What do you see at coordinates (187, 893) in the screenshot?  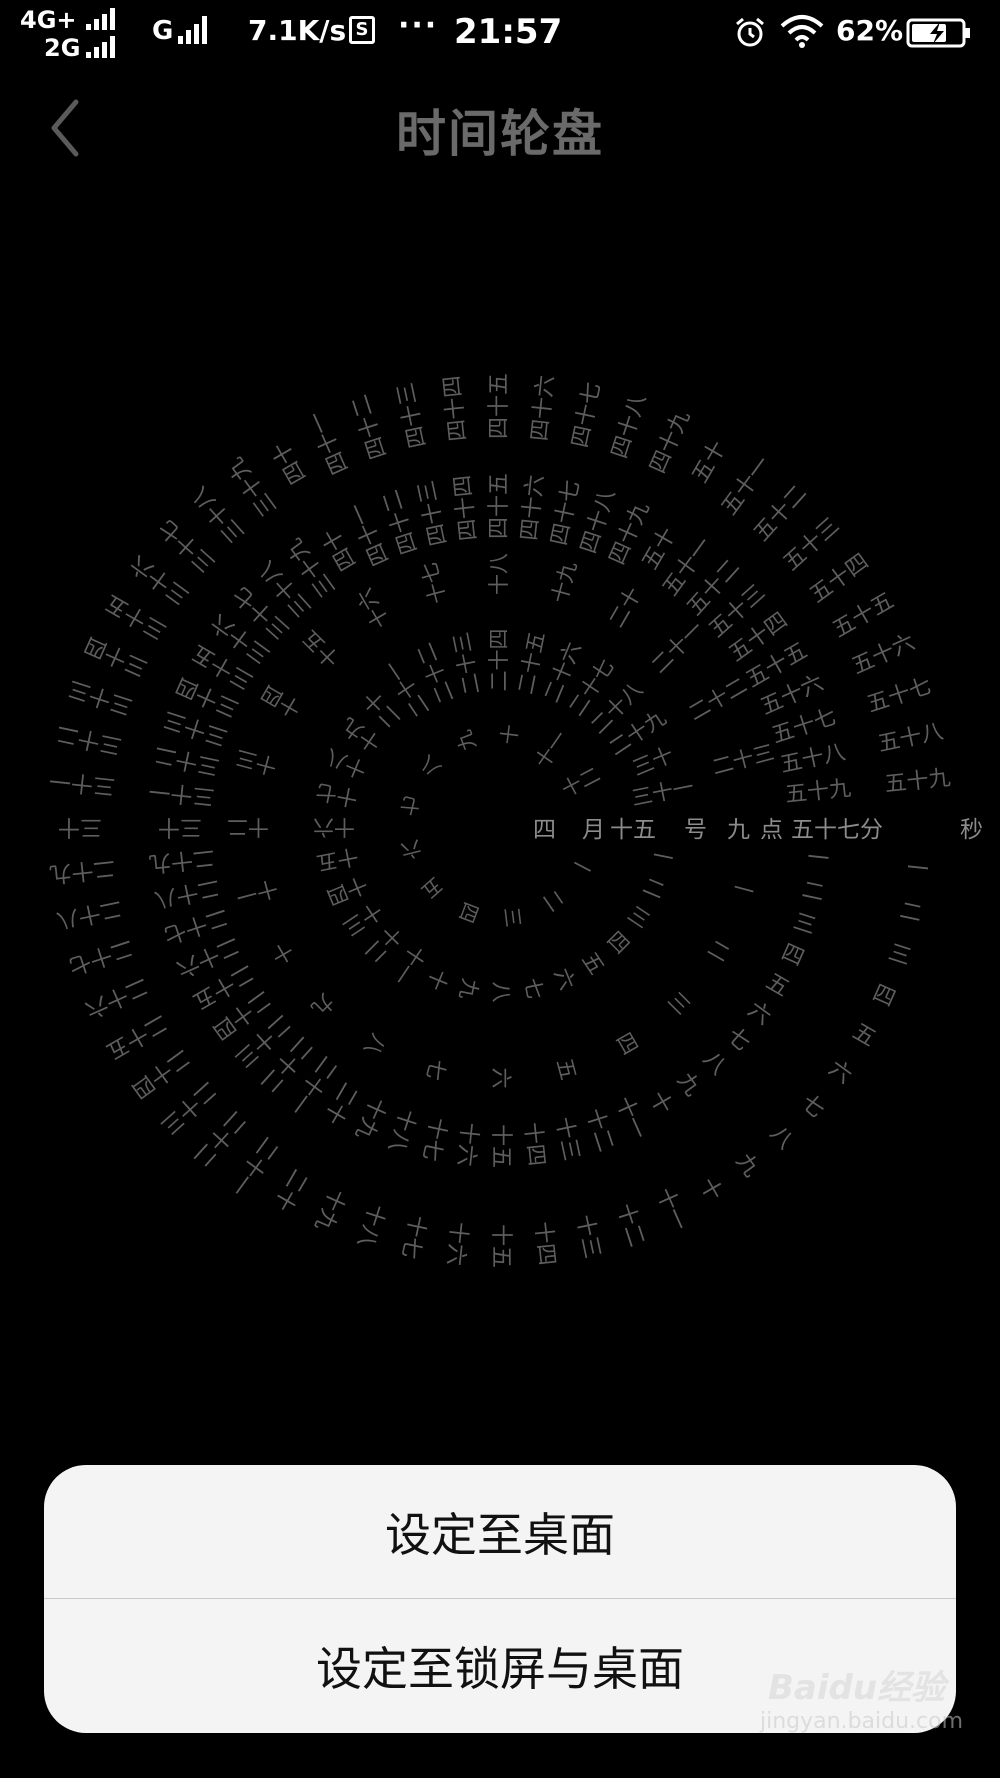 I see `minutes-ring-label: 二十八` at bounding box center [187, 893].